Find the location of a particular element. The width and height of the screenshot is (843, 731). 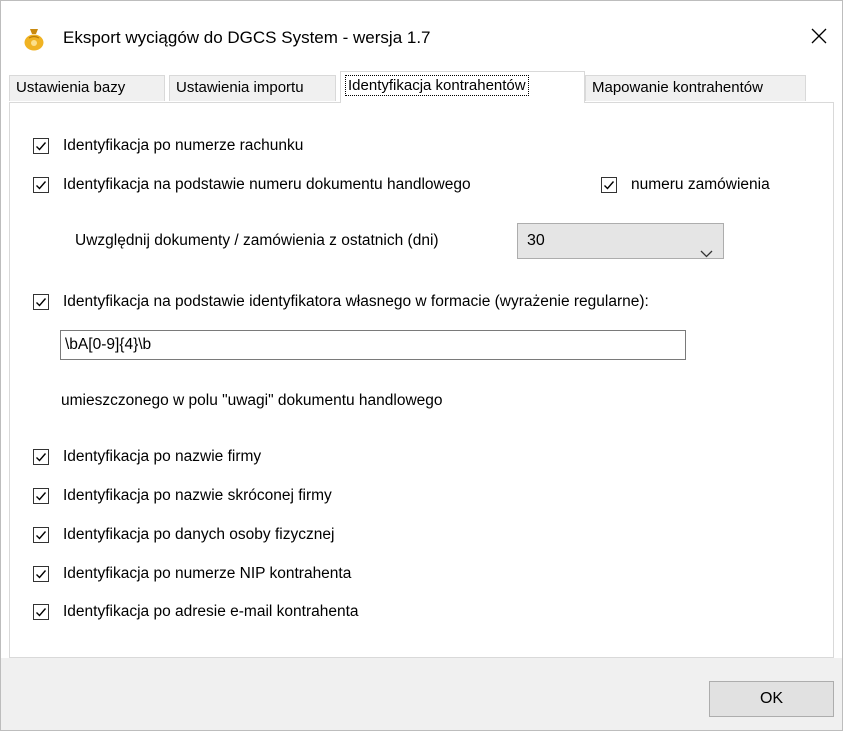

money-bag-icon is located at coordinates (34, 39).